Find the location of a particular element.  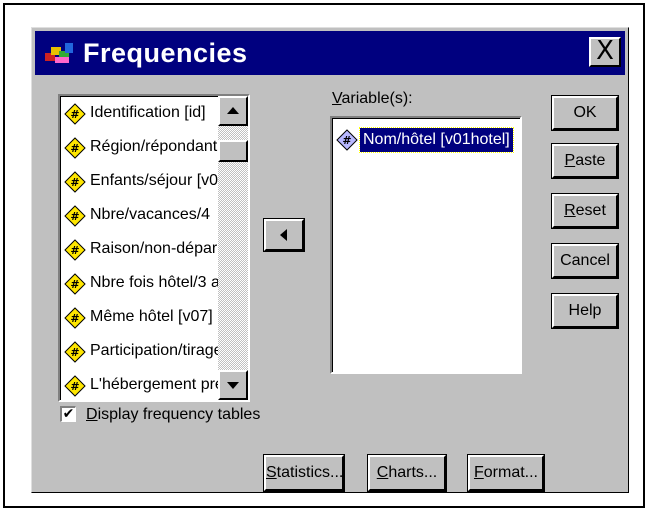

ok-label: OK is located at coordinates (585, 112).